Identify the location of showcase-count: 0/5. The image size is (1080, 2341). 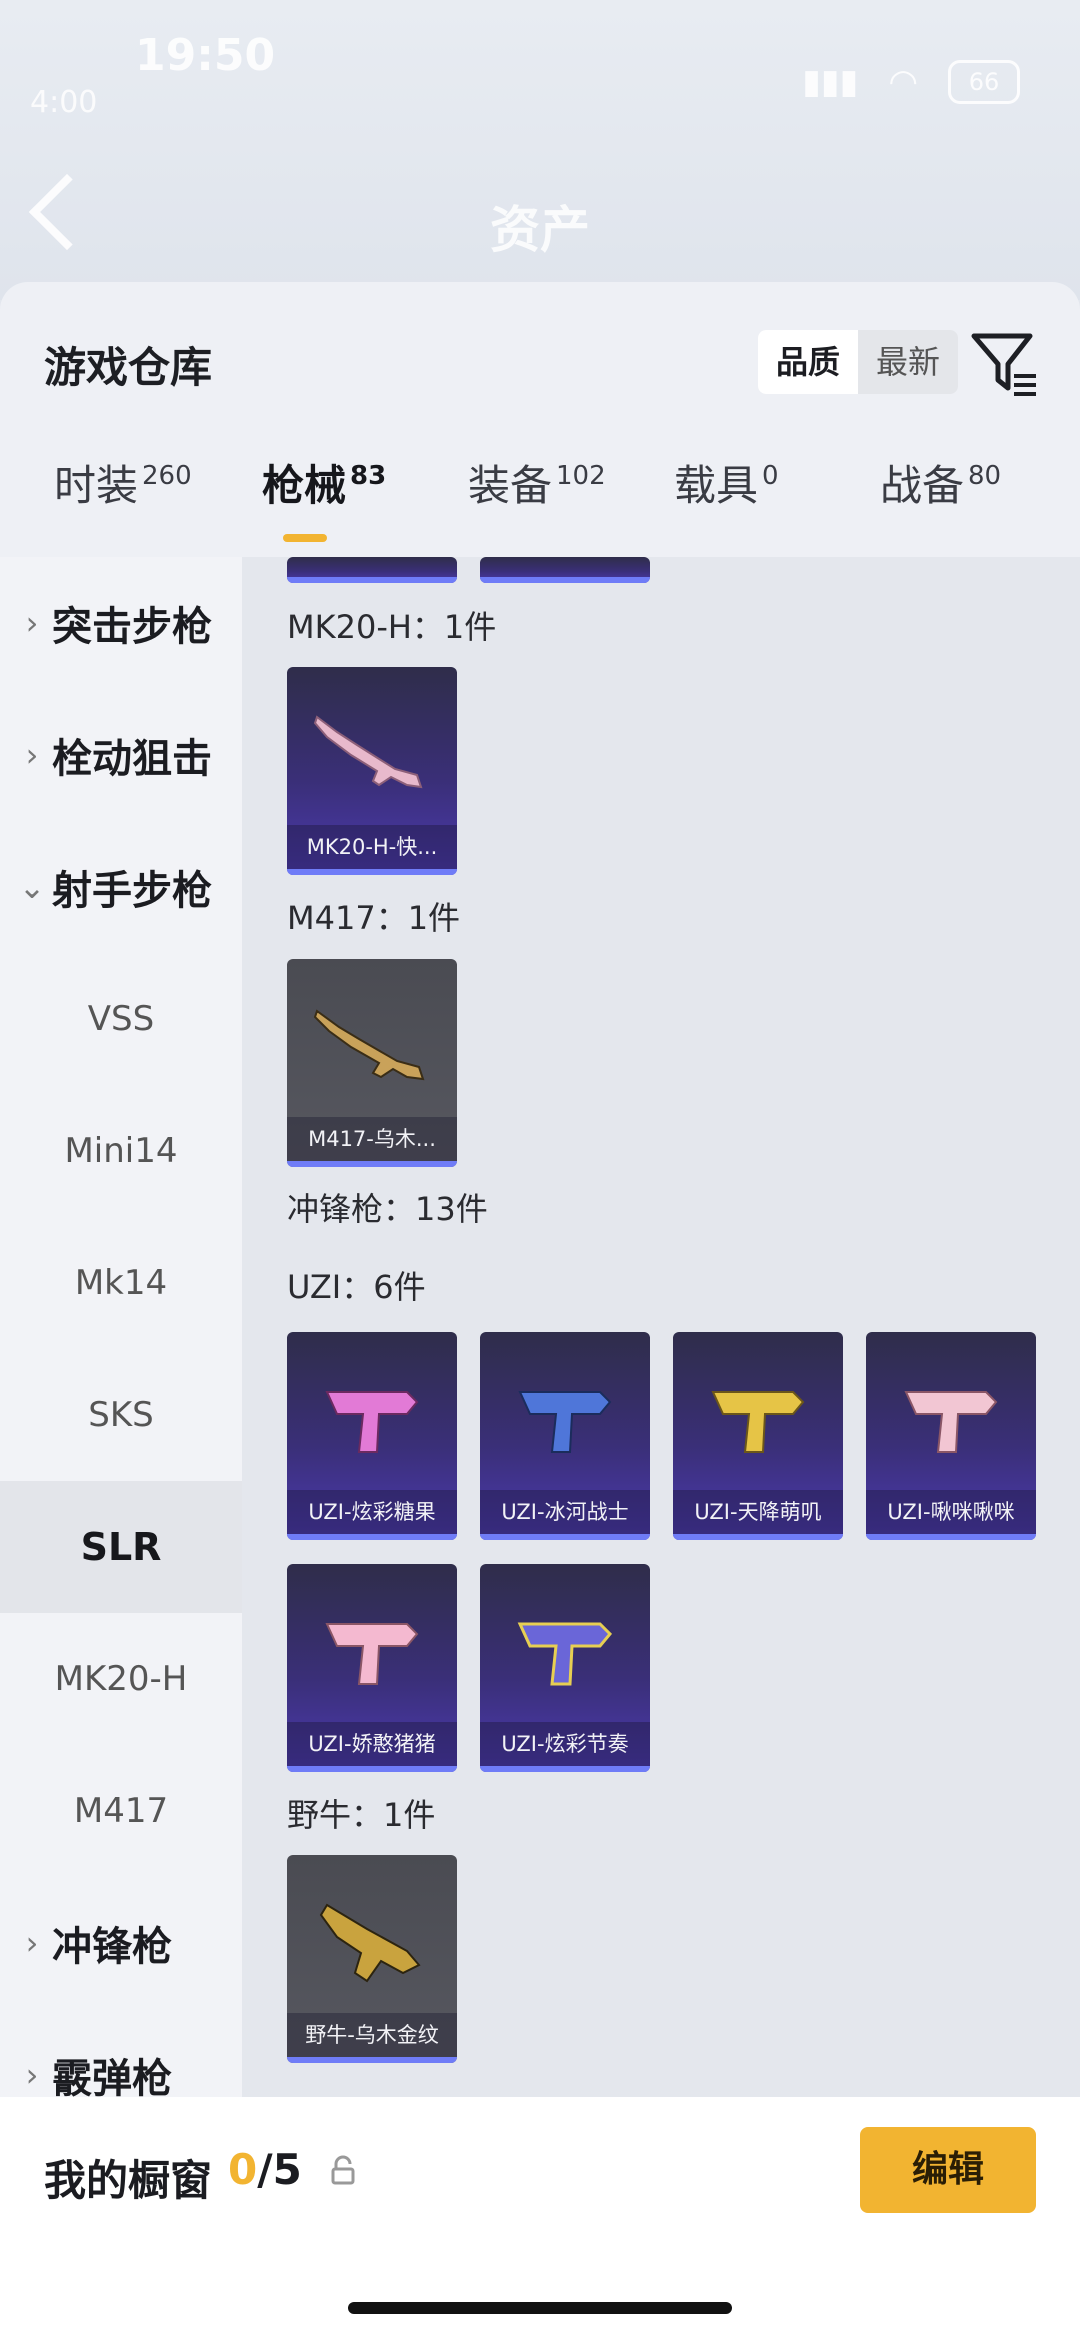
(265, 2169).